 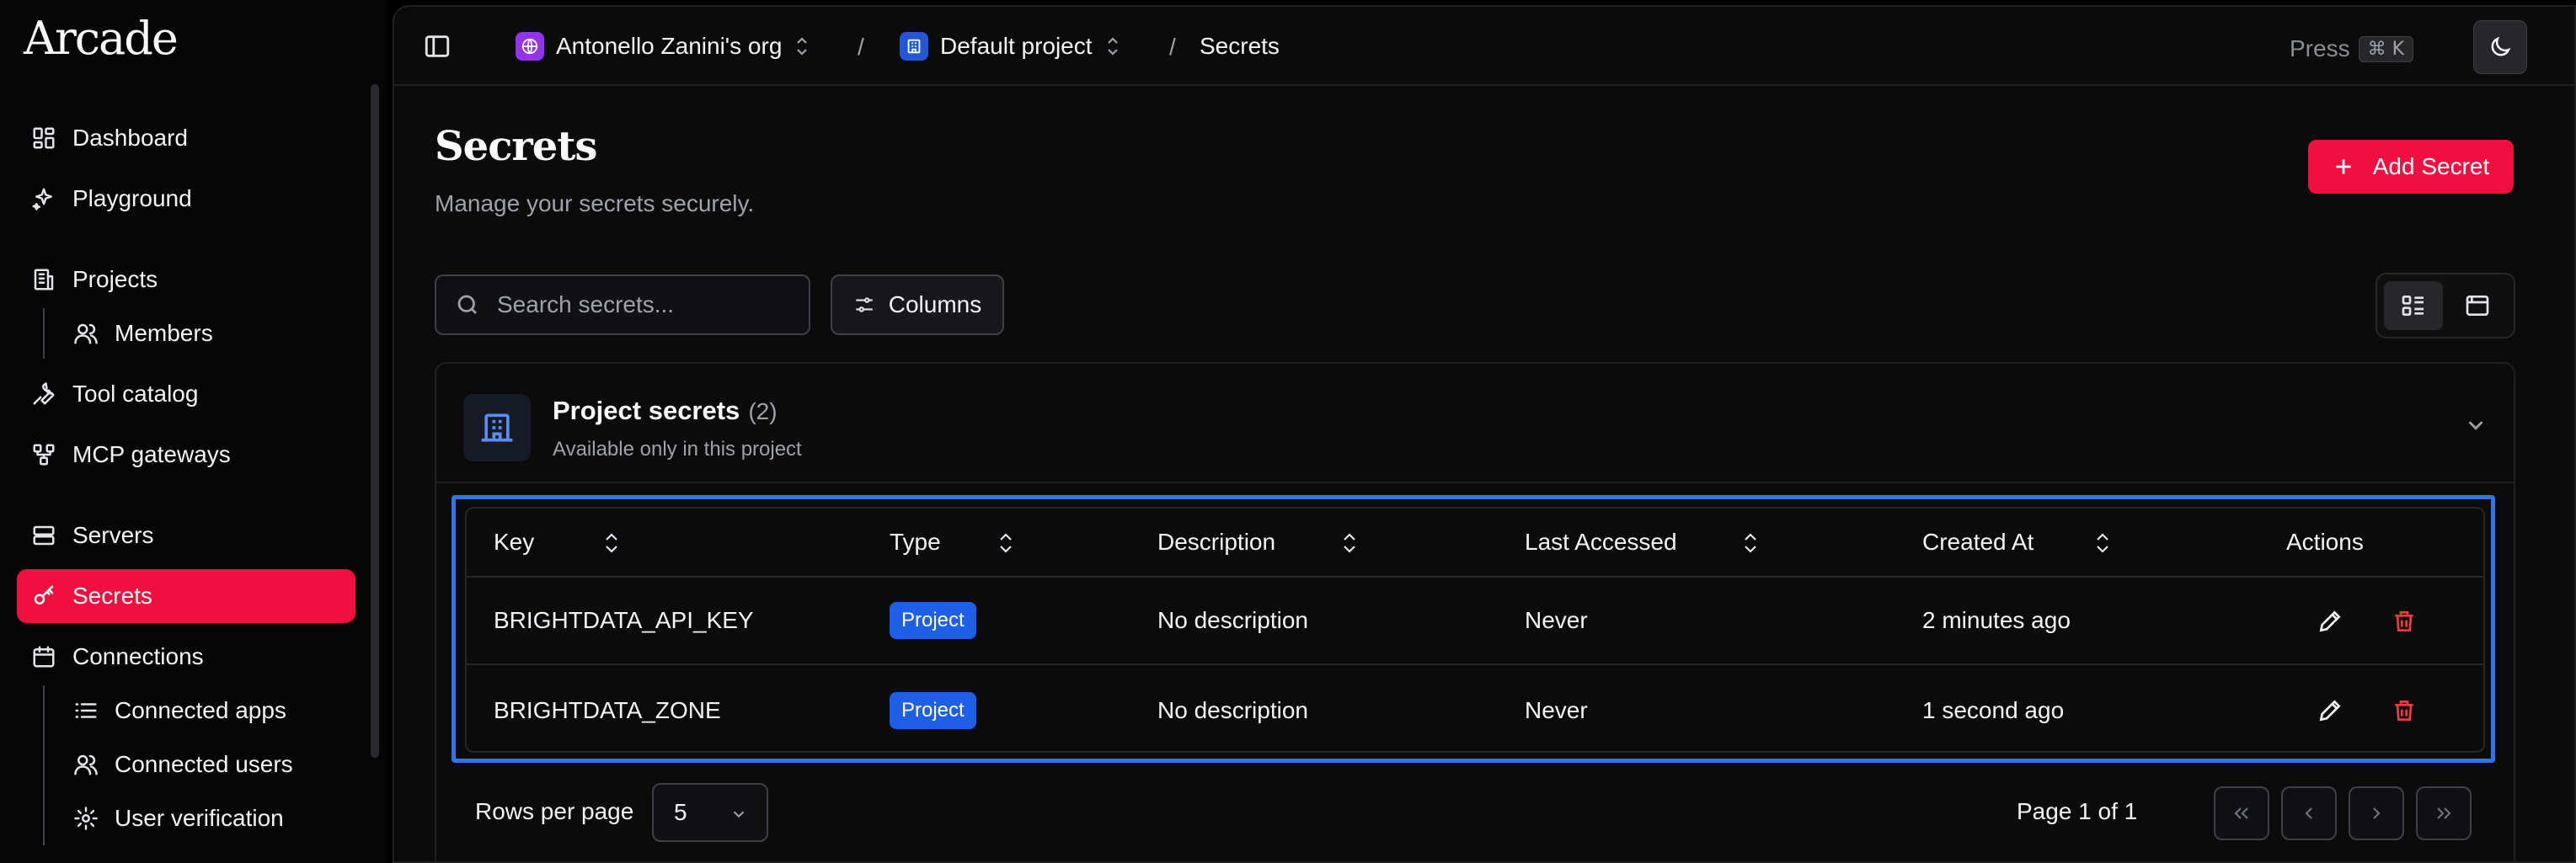 I want to click on column-header-label: Last Accessed, so click(x=1601, y=542).